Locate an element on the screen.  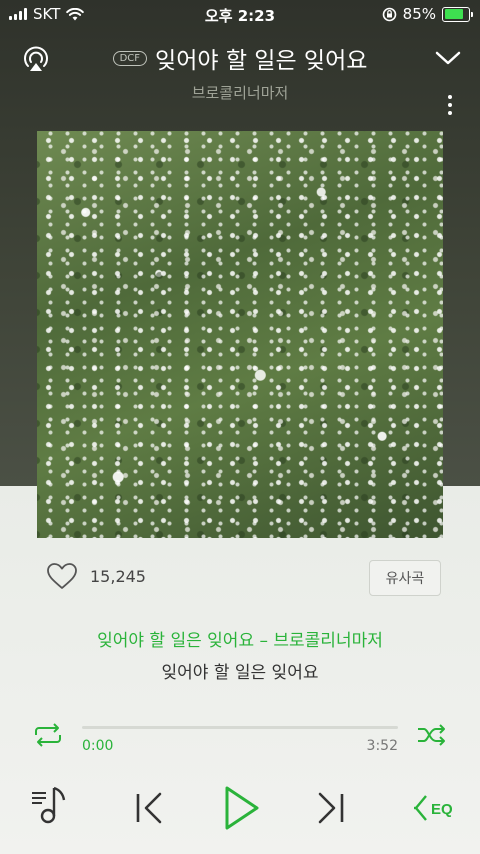
next-icon is located at coordinates (330, 808).